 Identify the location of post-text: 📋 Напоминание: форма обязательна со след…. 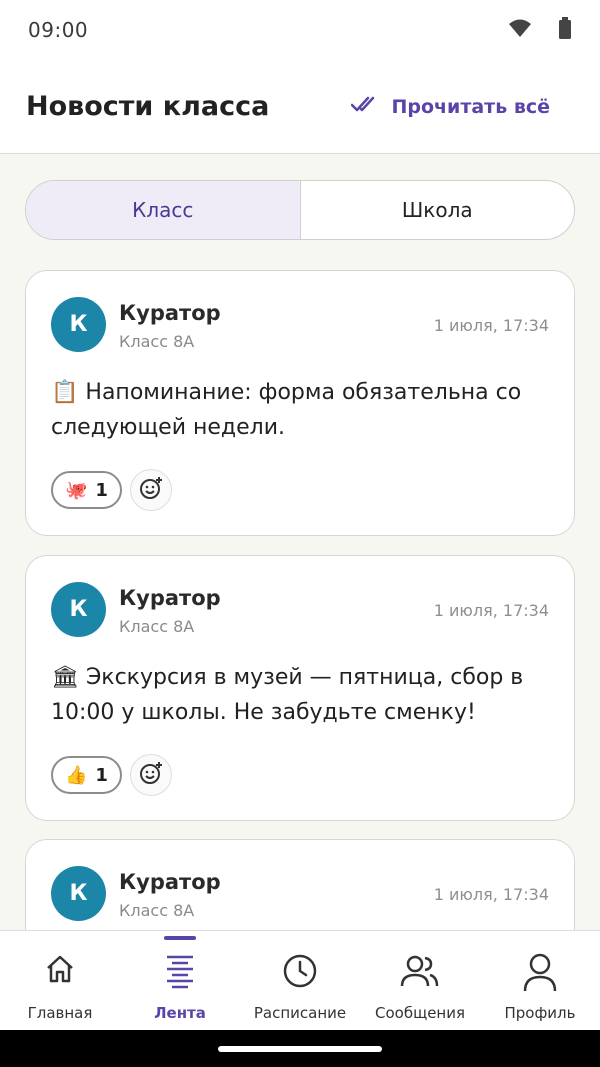
(301, 410).